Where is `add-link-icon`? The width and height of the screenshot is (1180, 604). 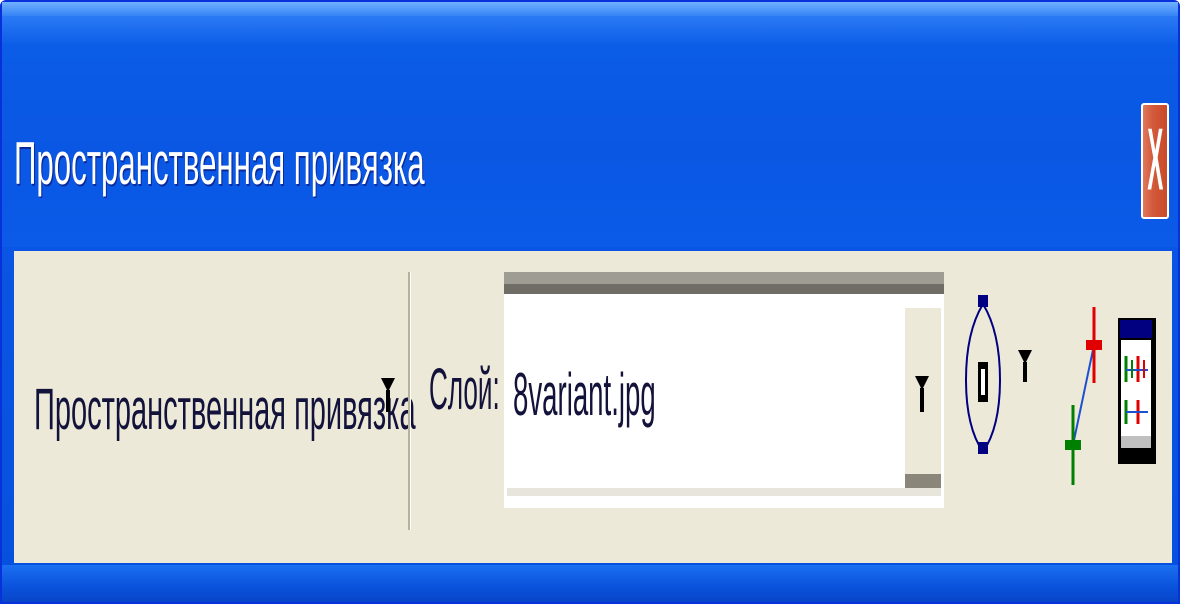 add-link-icon is located at coordinates (1083, 396).